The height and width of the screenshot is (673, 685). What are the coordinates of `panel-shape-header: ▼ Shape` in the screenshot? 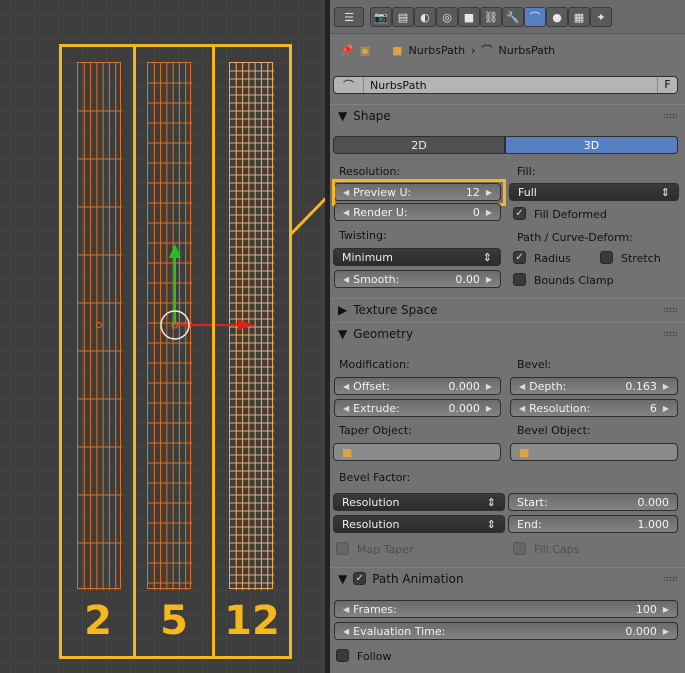 It's located at (507, 115).